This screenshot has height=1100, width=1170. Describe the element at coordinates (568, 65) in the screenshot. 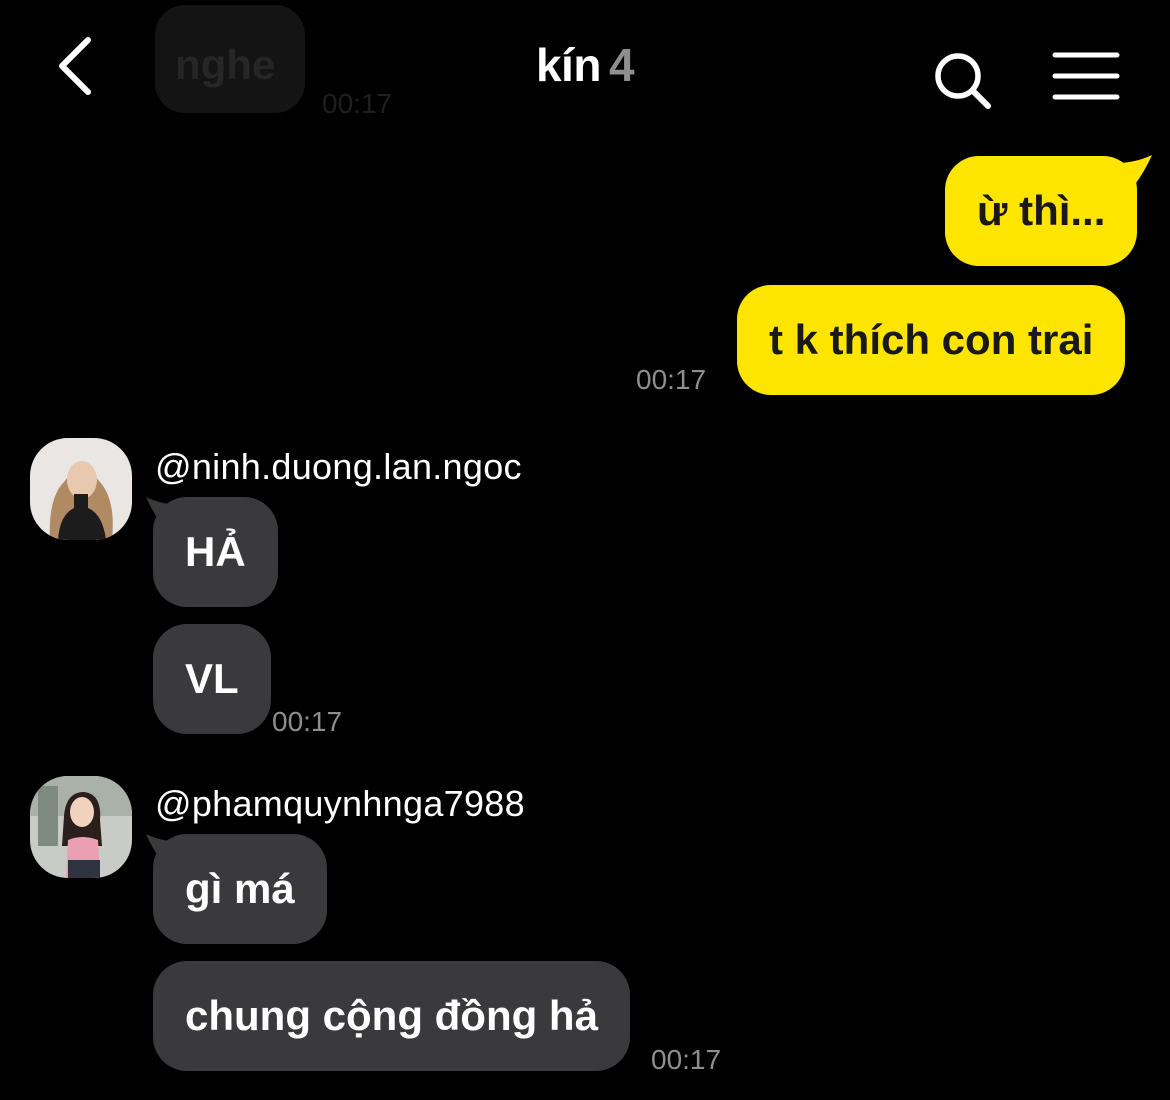

I see `room-name: kín` at that location.